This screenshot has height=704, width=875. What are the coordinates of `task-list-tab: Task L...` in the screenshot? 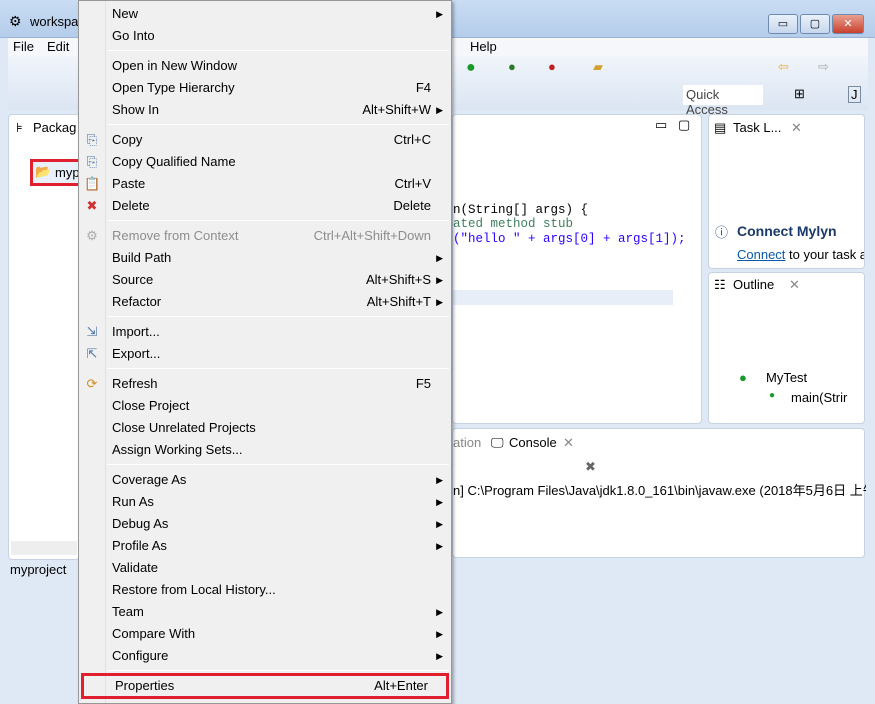 It's located at (757, 127).